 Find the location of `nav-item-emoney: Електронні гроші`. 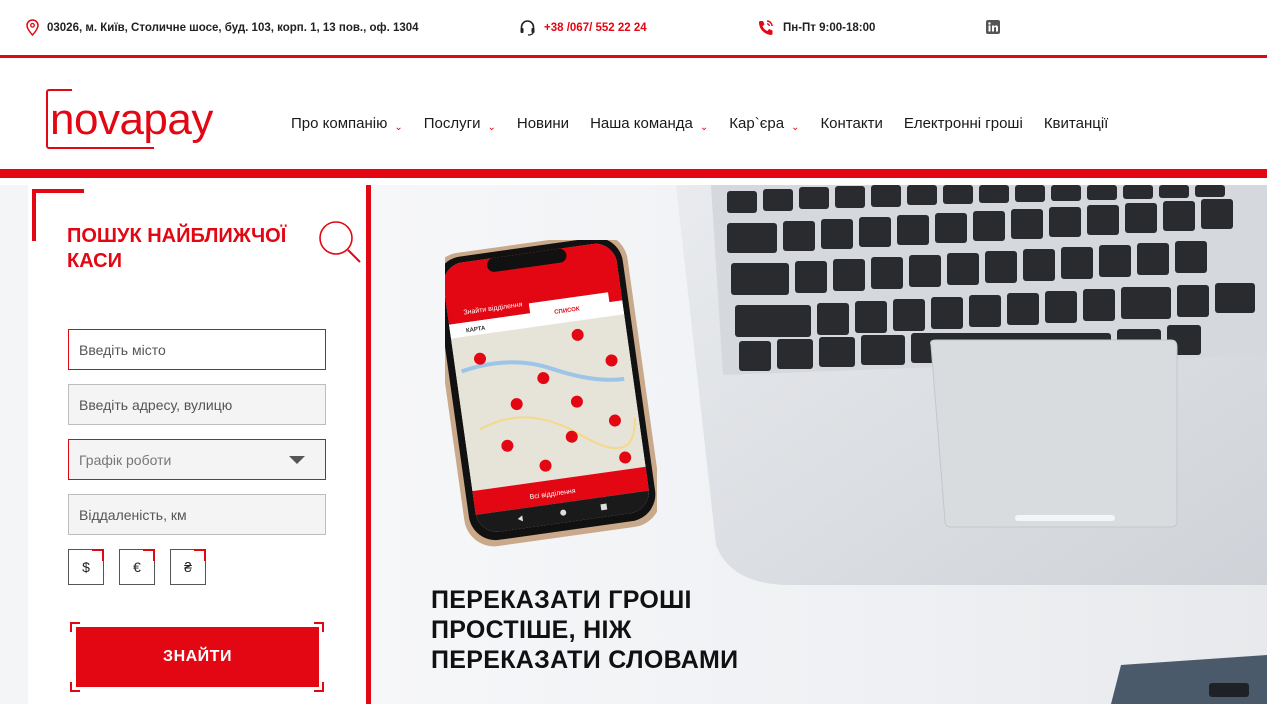

nav-item-emoney: Електронні гроші is located at coordinates (963, 123).